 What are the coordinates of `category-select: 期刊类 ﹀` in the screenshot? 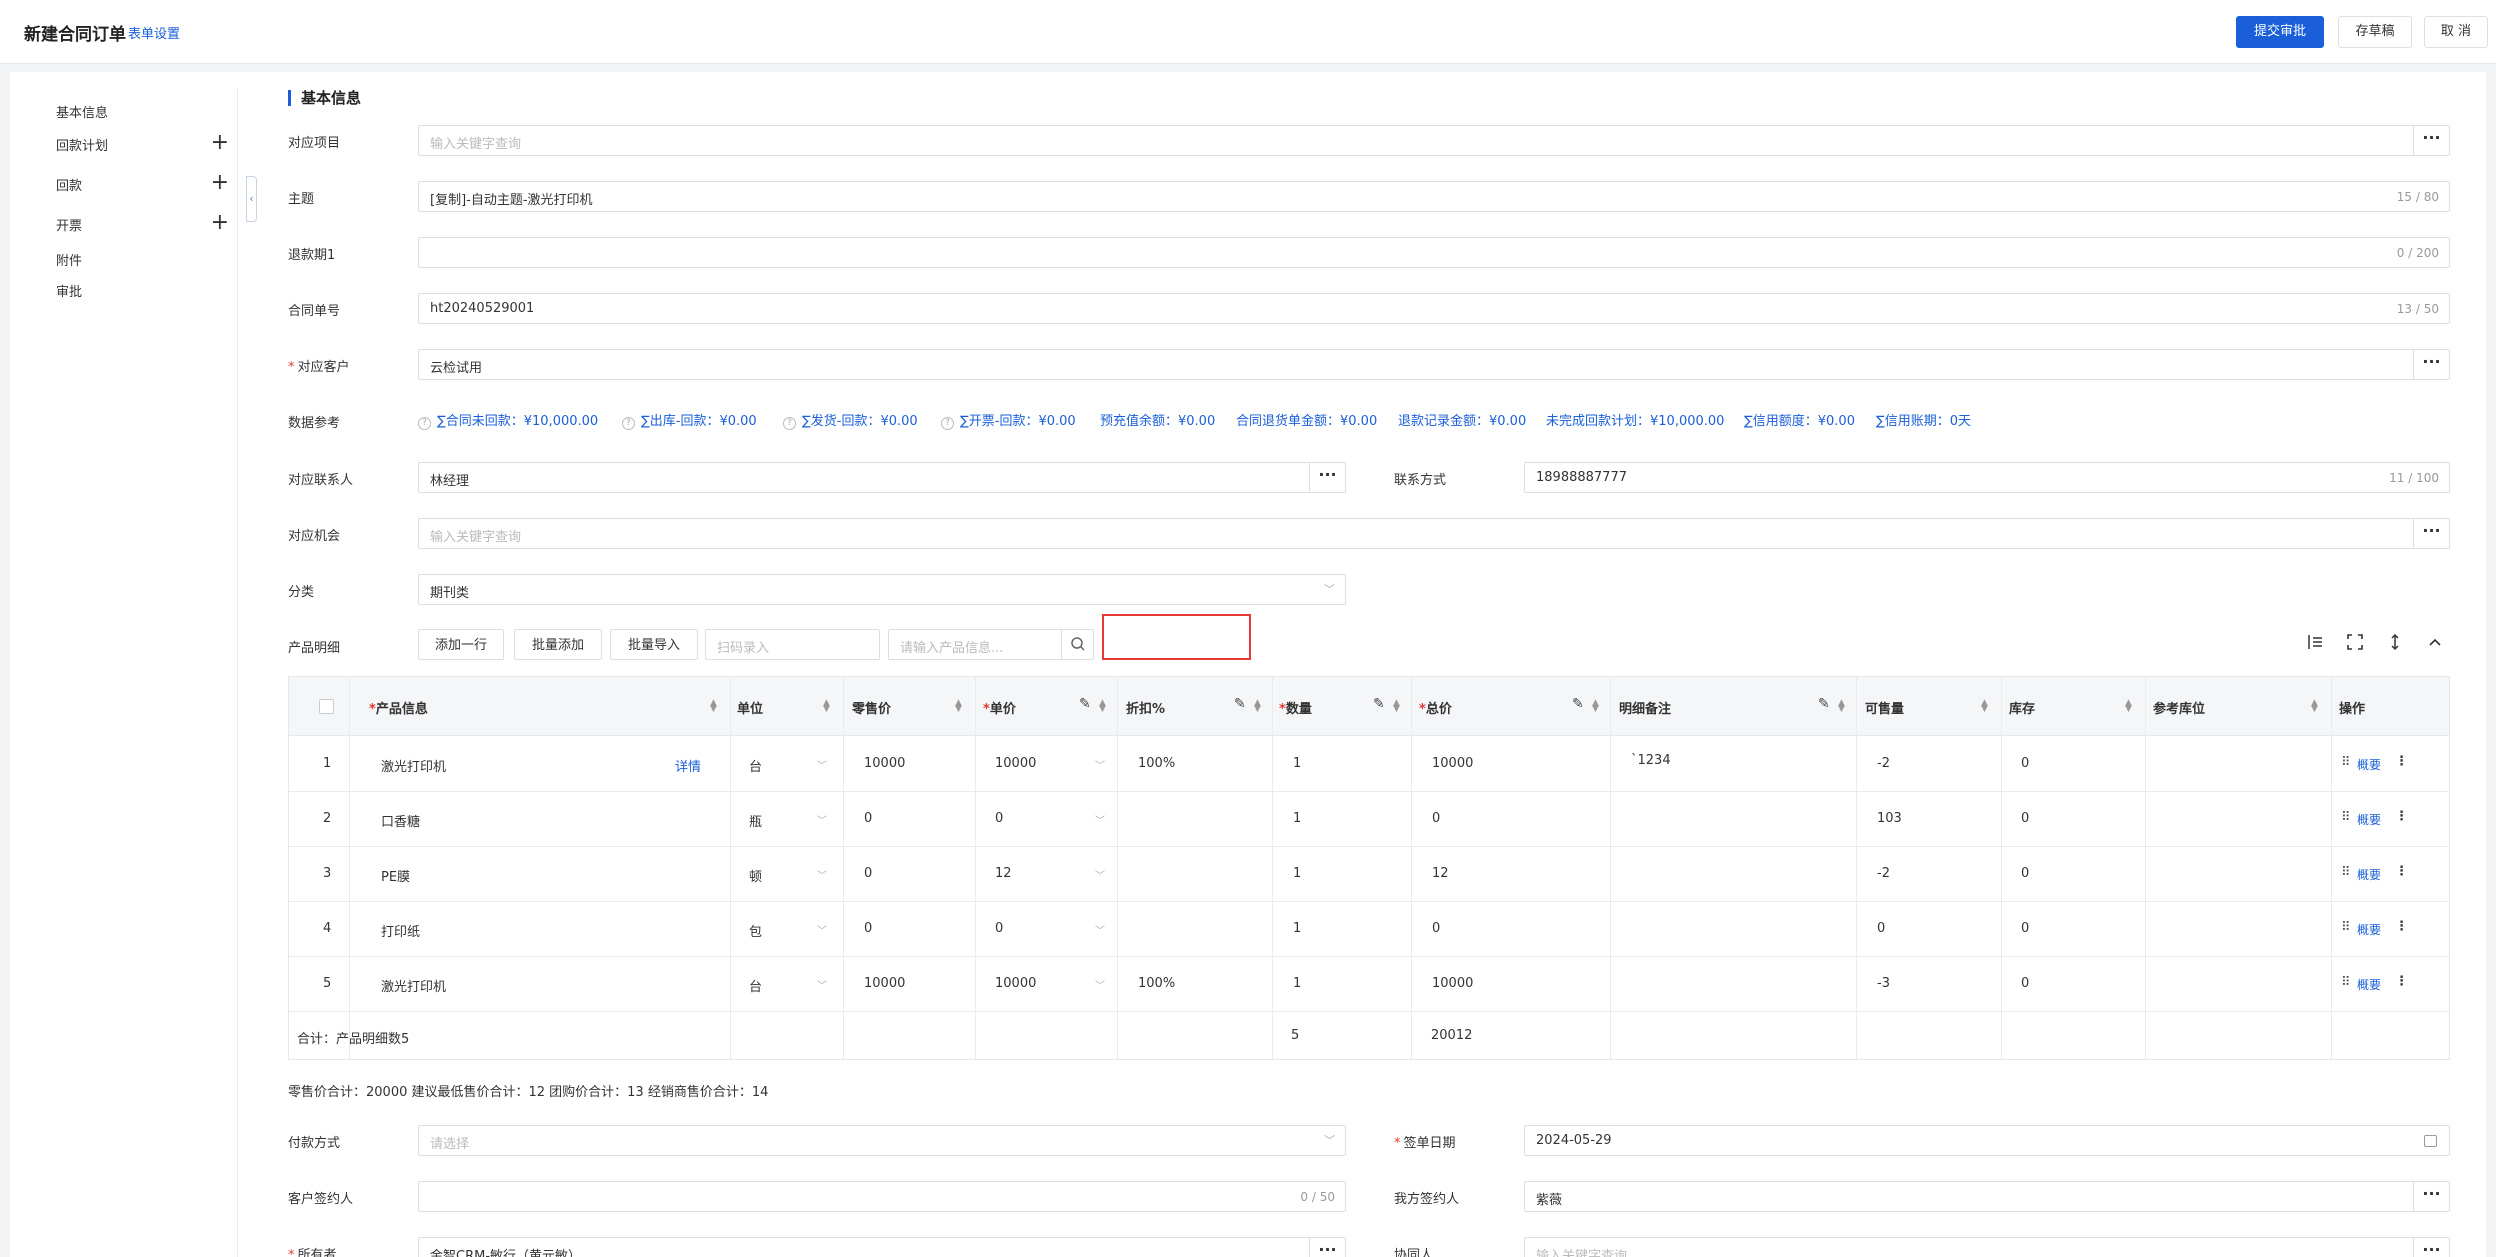 It's located at (882, 589).